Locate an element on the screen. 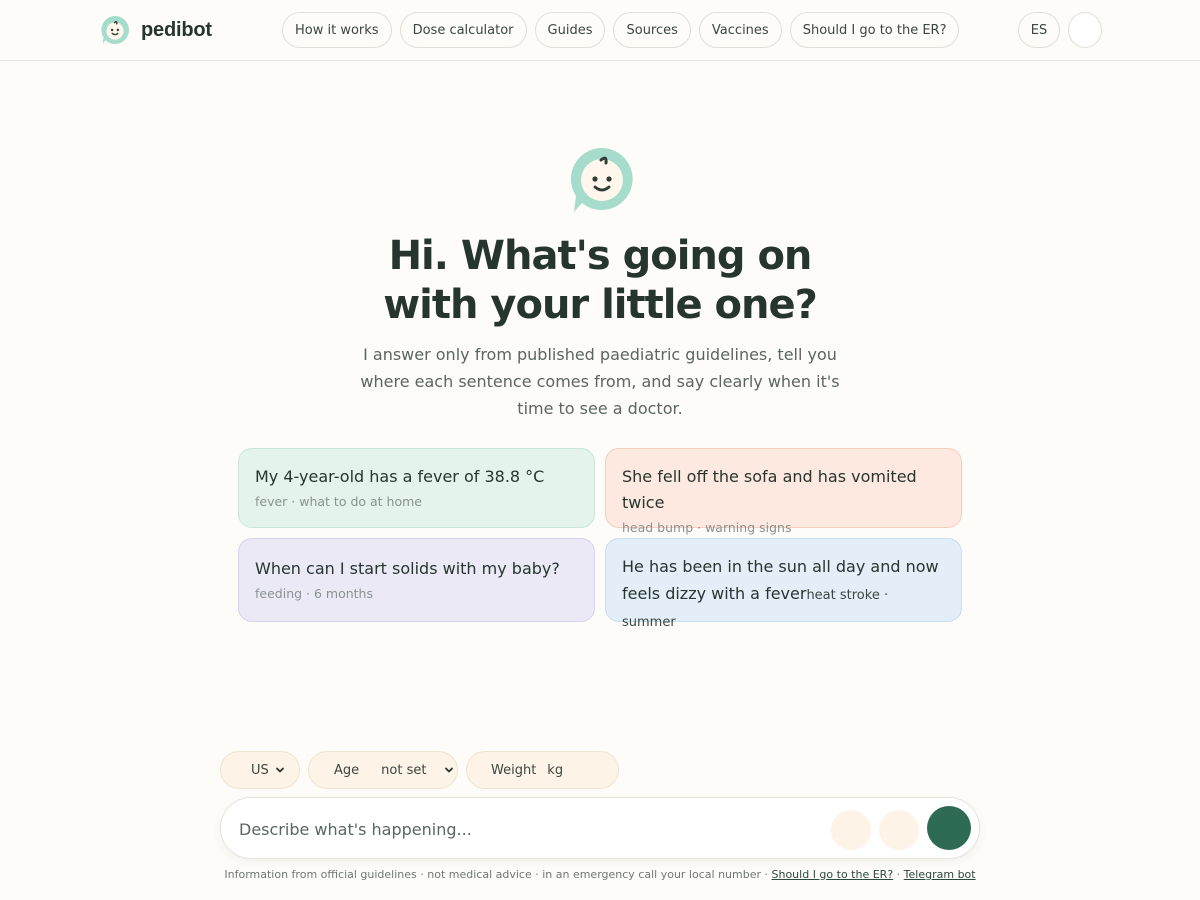  suggestion-text: My 4-year-old has a fever of 38.8 °C is located at coordinates (400, 476).